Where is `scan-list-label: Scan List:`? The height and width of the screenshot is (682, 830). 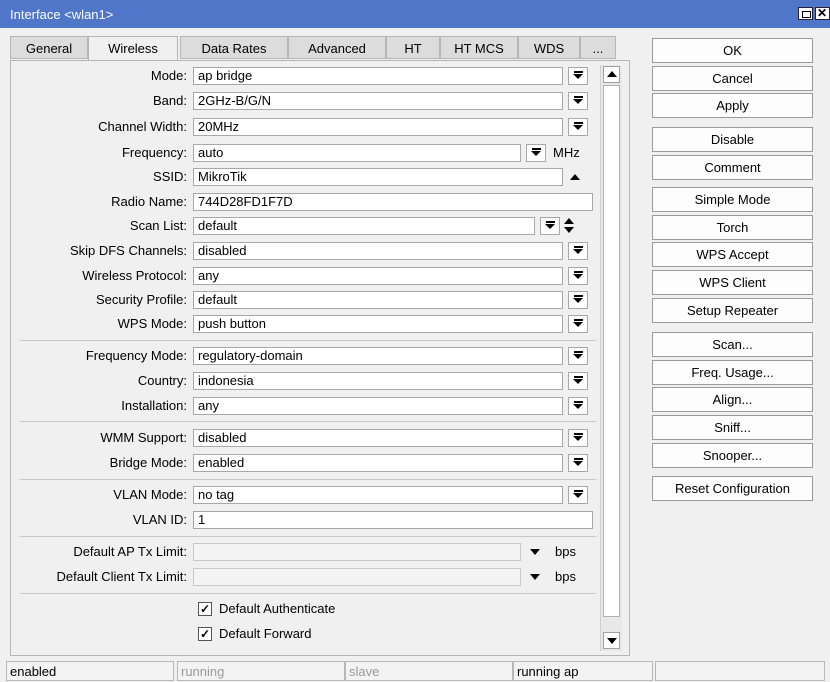 scan-list-label: Scan List: is located at coordinates (158, 225).